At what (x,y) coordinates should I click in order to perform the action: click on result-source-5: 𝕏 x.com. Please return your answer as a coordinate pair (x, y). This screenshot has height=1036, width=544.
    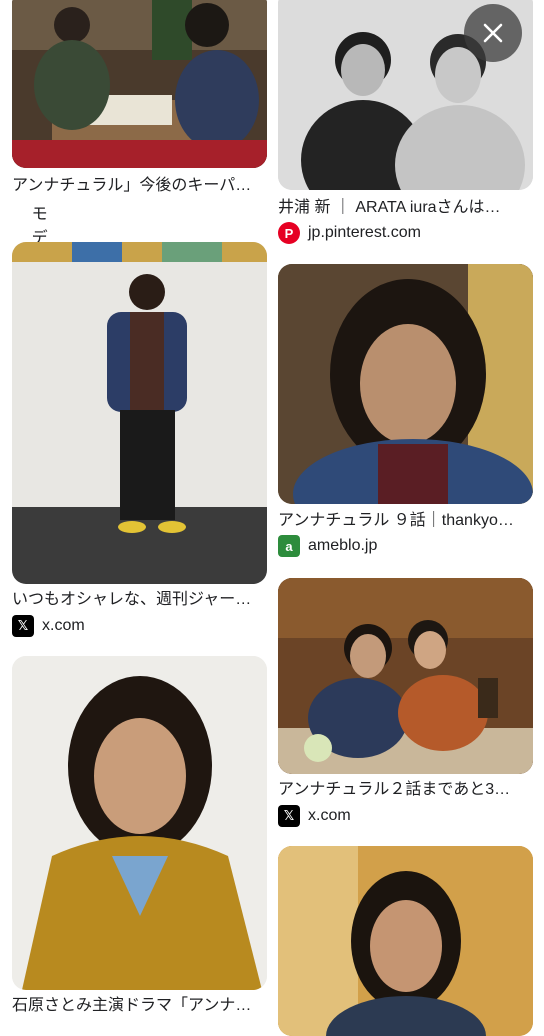
    Looking at the image, I should click on (314, 816).